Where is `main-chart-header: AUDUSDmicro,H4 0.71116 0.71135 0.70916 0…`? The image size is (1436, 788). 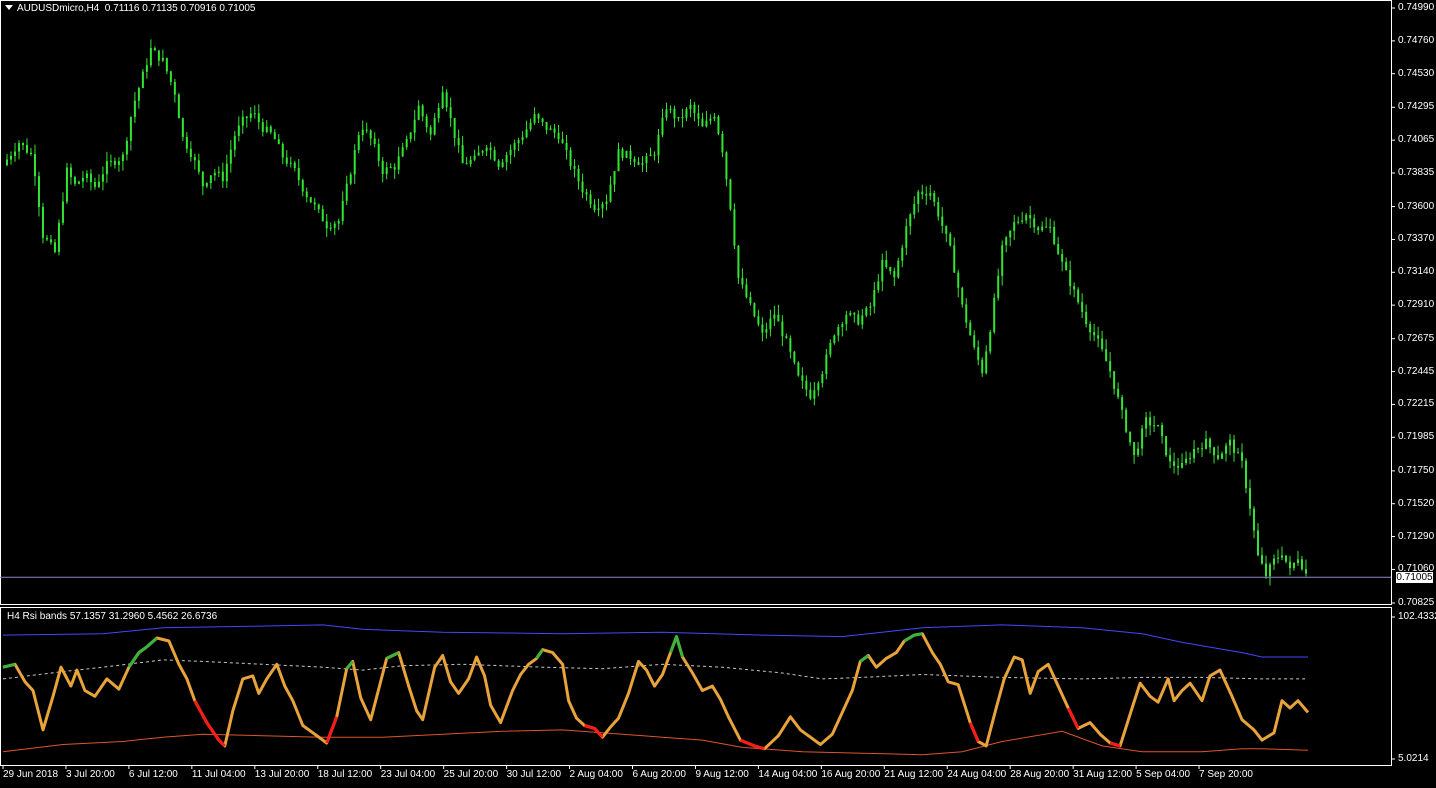 main-chart-header: AUDUSDmicro,H4 0.71116 0.71135 0.70916 0… is located at coordinates (130, 9).